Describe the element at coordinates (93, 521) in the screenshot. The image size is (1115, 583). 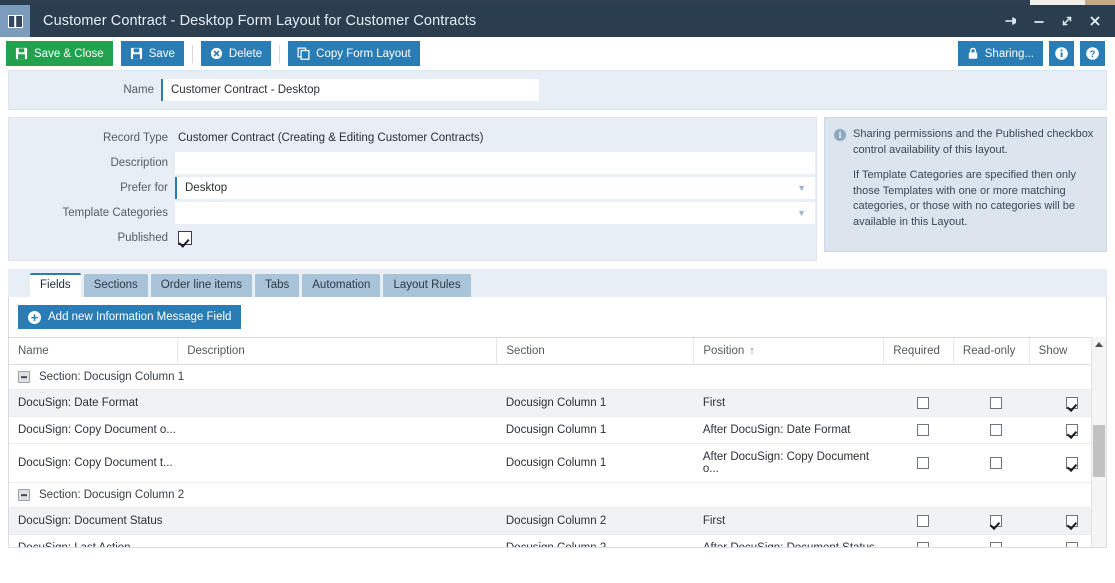
I see `cell-name: DocuSign: Document Status` at that location.